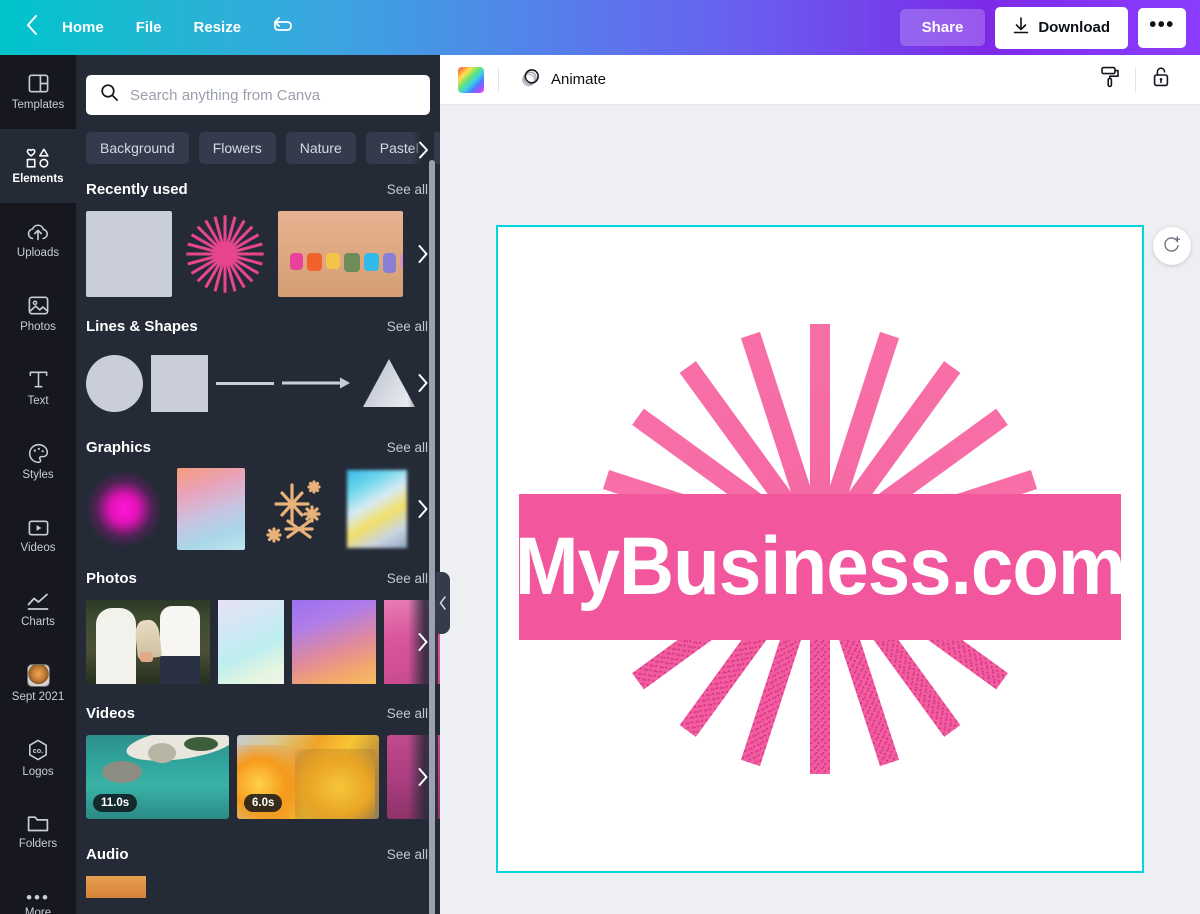 The width and height of the screenshot is (1200, 914). Describe the element at coordinates (38, 158) in the screenshot. I see `elements-icon` at that location.